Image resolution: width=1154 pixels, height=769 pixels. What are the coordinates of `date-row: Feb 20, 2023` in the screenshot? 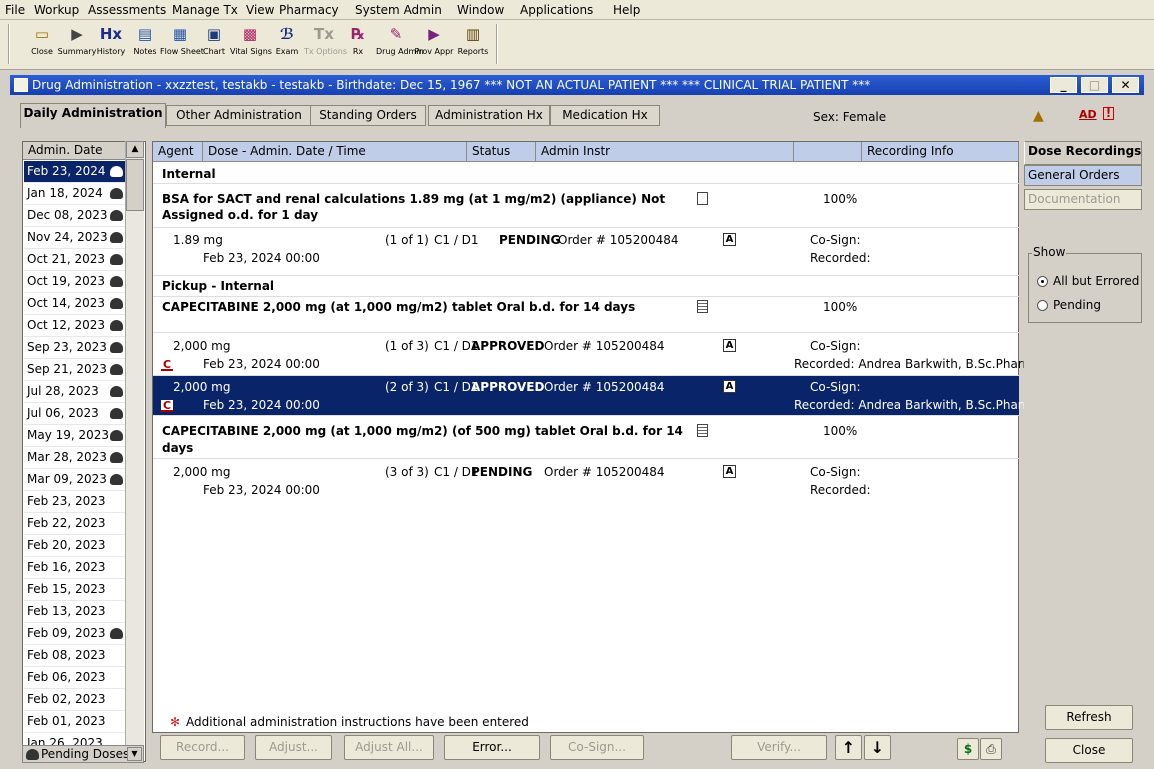 It's located at (76, 546).